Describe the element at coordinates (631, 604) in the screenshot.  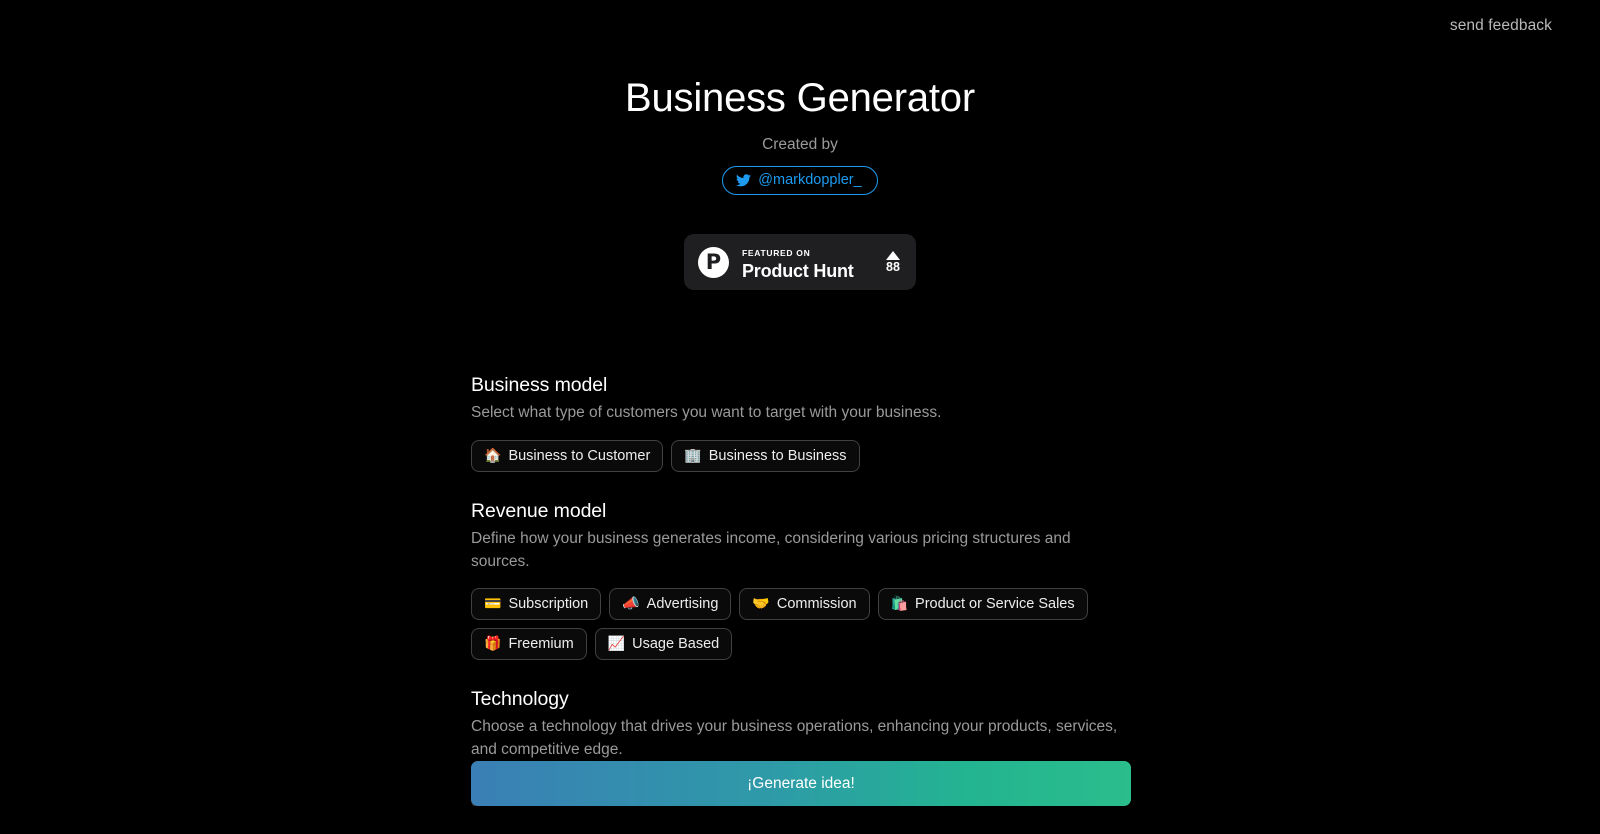
I see `megaphone-icon: 📣` at that location.